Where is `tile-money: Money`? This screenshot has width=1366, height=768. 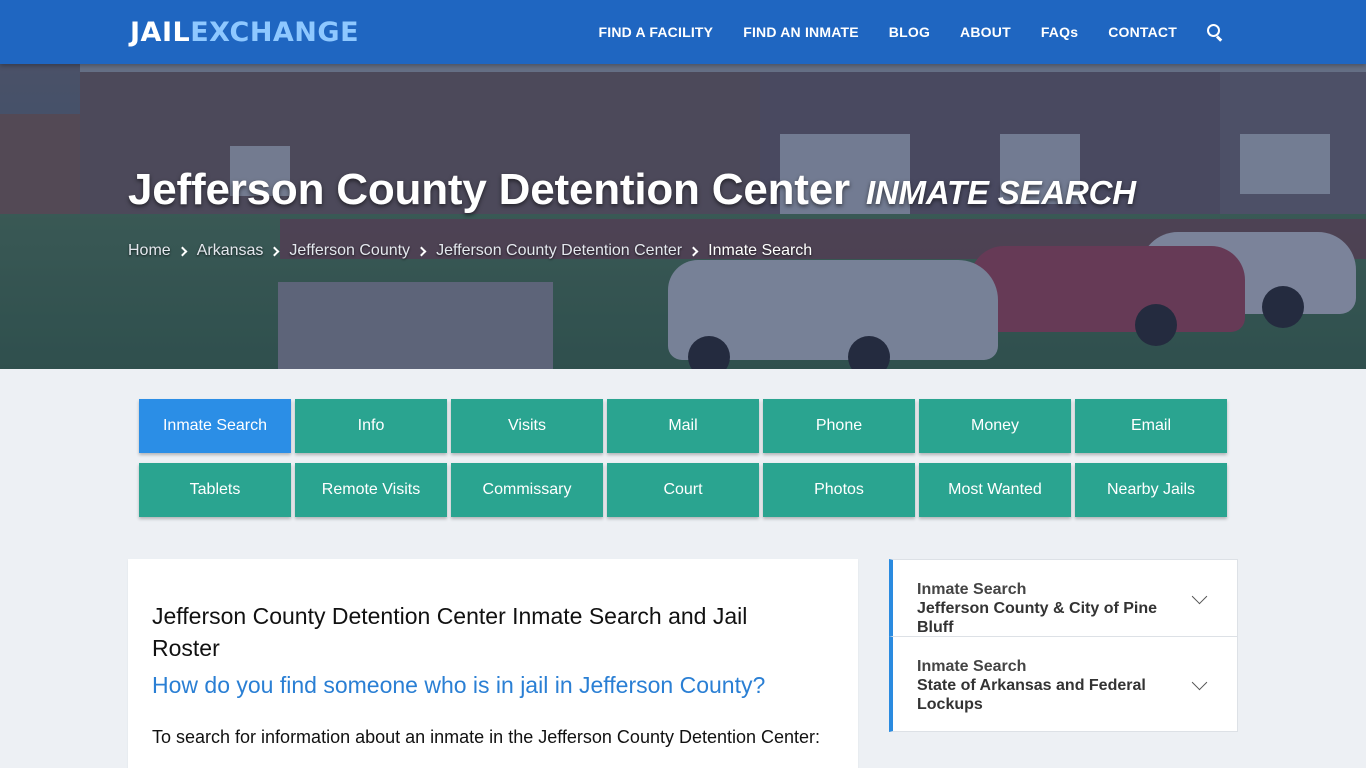 tile-money: Money is located at coordinates (995, 426).